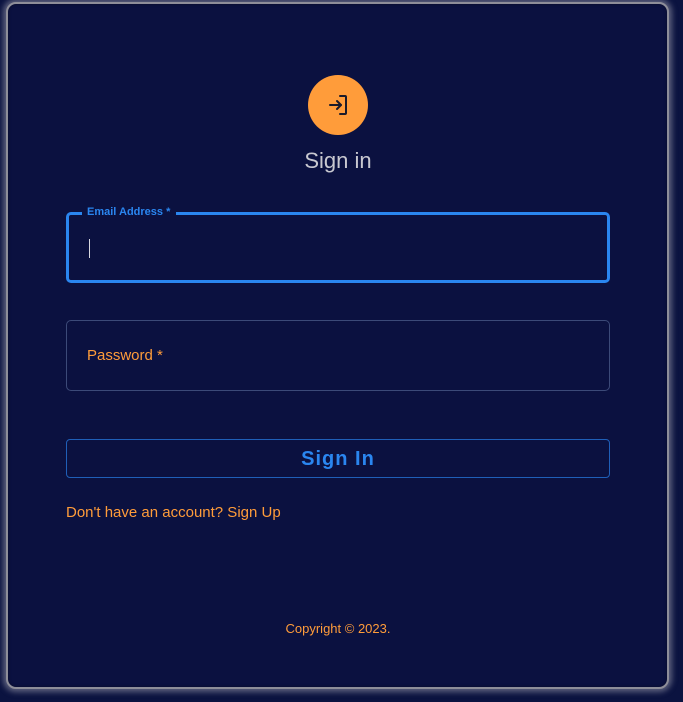  Describe the element at coordinates (89, 248) in the screenshot. I see `text-caret` at that location.